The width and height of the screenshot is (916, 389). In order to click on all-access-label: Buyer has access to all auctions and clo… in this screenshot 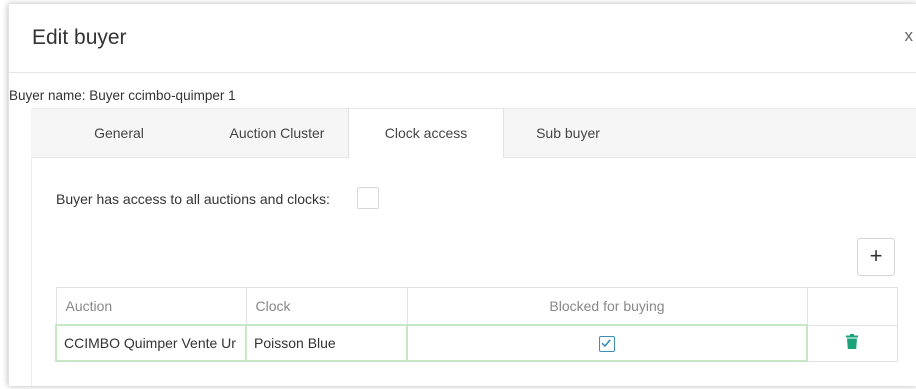, I will do `click(193, 199)`.